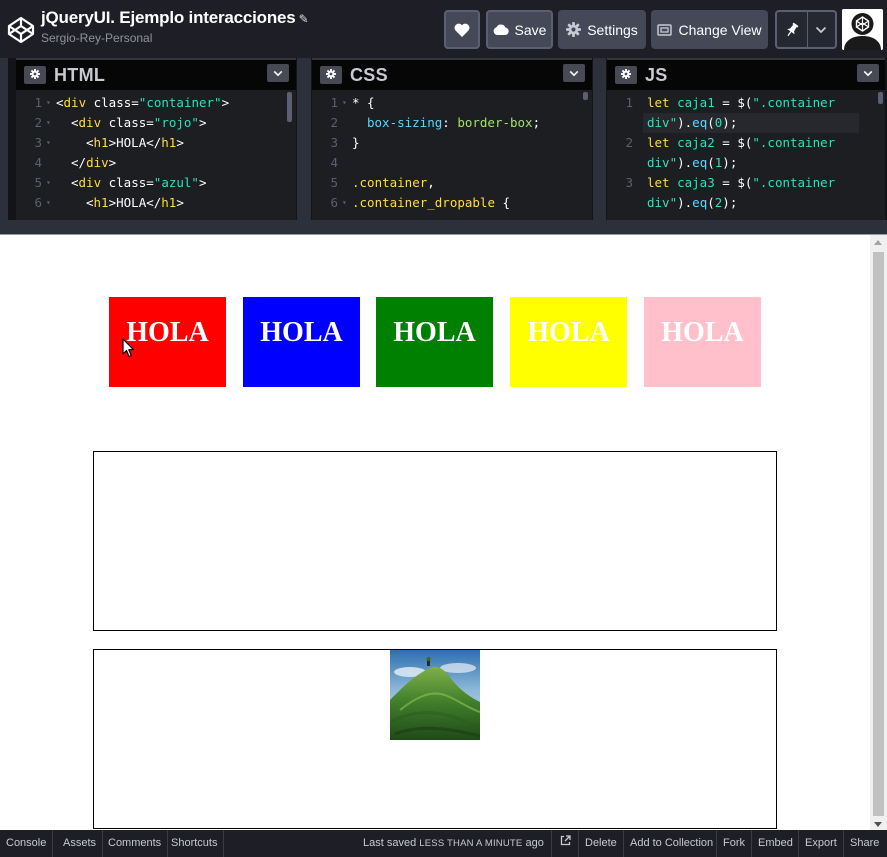 This screenshot has height=857, width=887. Describe the element at coordinates (568, 342) in the screenshot. I see `draggable-box-amarillo: HOLA` at that location.